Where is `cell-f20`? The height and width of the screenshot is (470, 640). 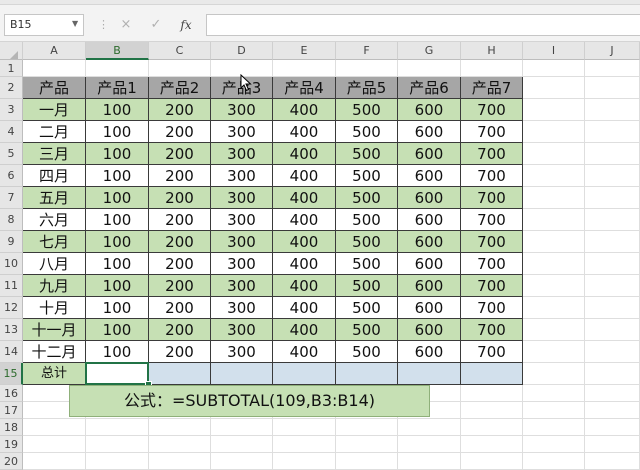
cell-f20 is located at coordinates (367, 461).